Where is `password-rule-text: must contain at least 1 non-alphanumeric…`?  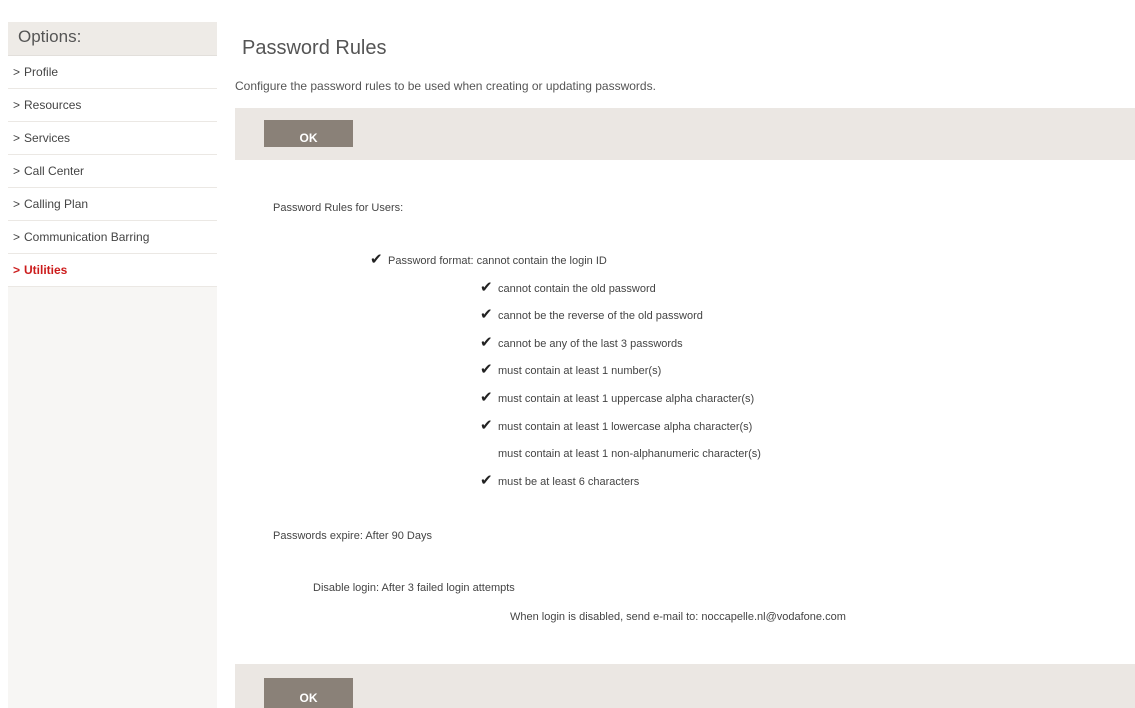
password-rule-text: must contain at least 1 non-alphanumeric… is located at coordinates (629, 454).